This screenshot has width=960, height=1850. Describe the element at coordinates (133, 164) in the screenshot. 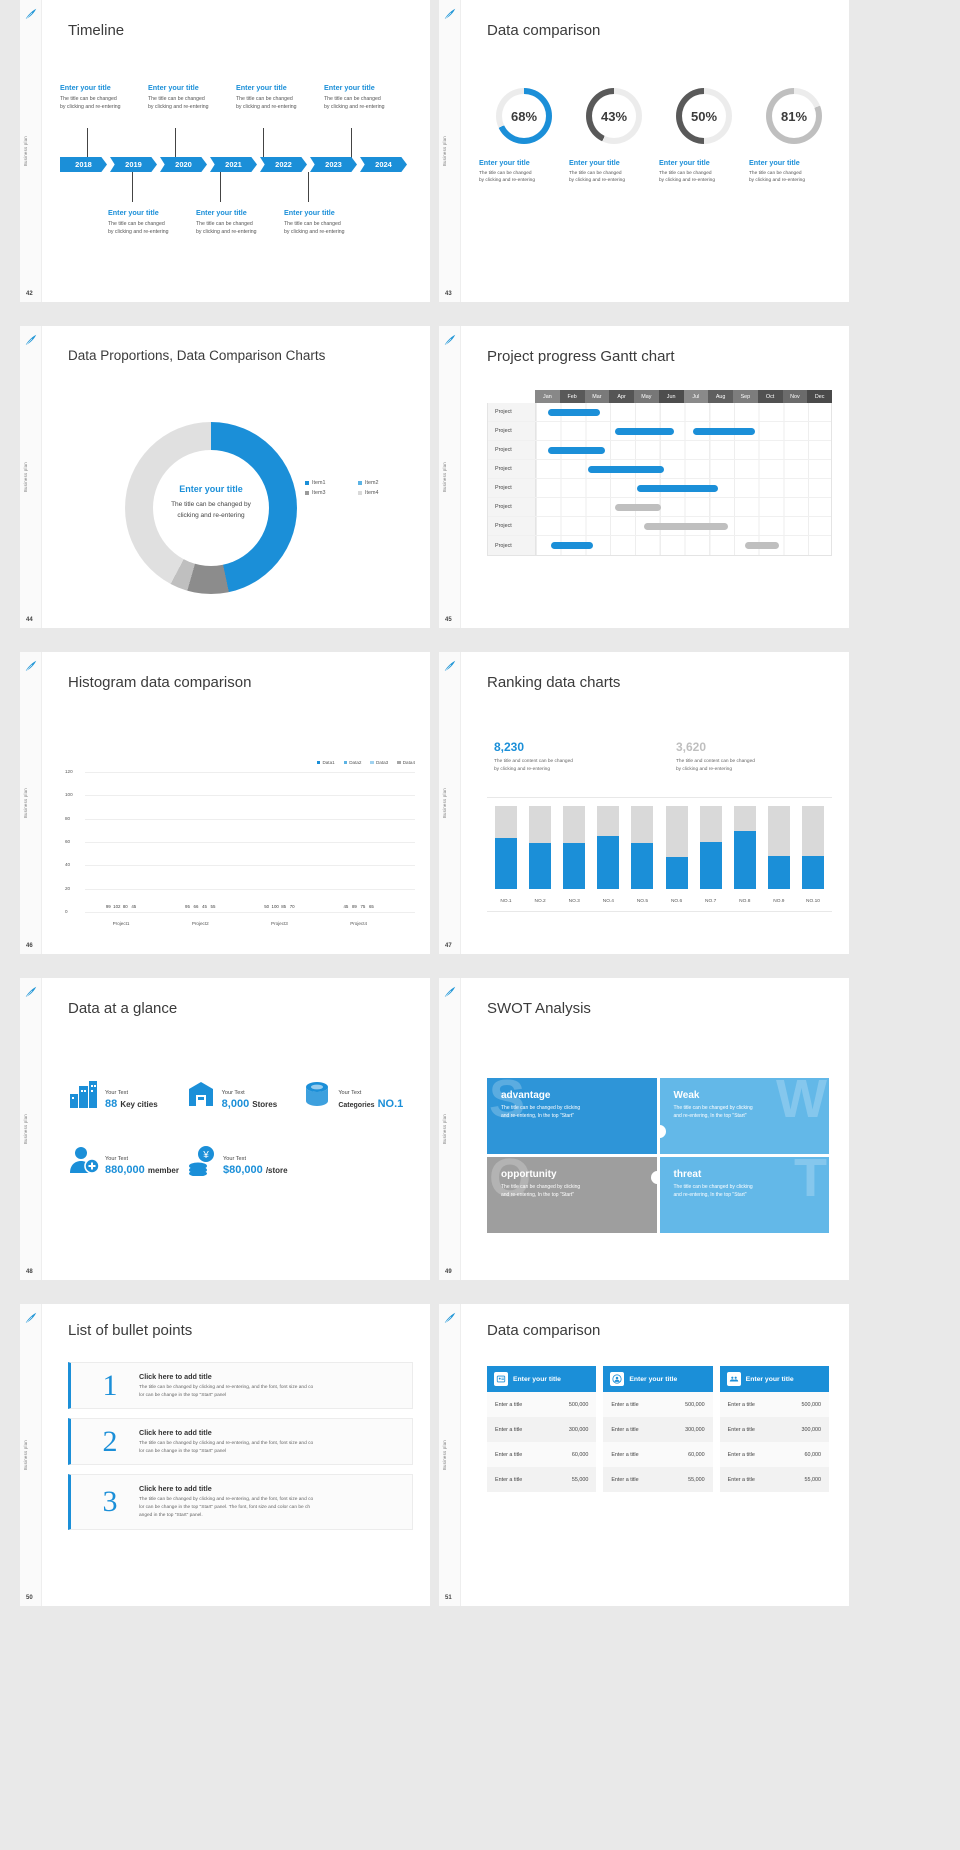

I see `timeline-year: 2019` at that location.